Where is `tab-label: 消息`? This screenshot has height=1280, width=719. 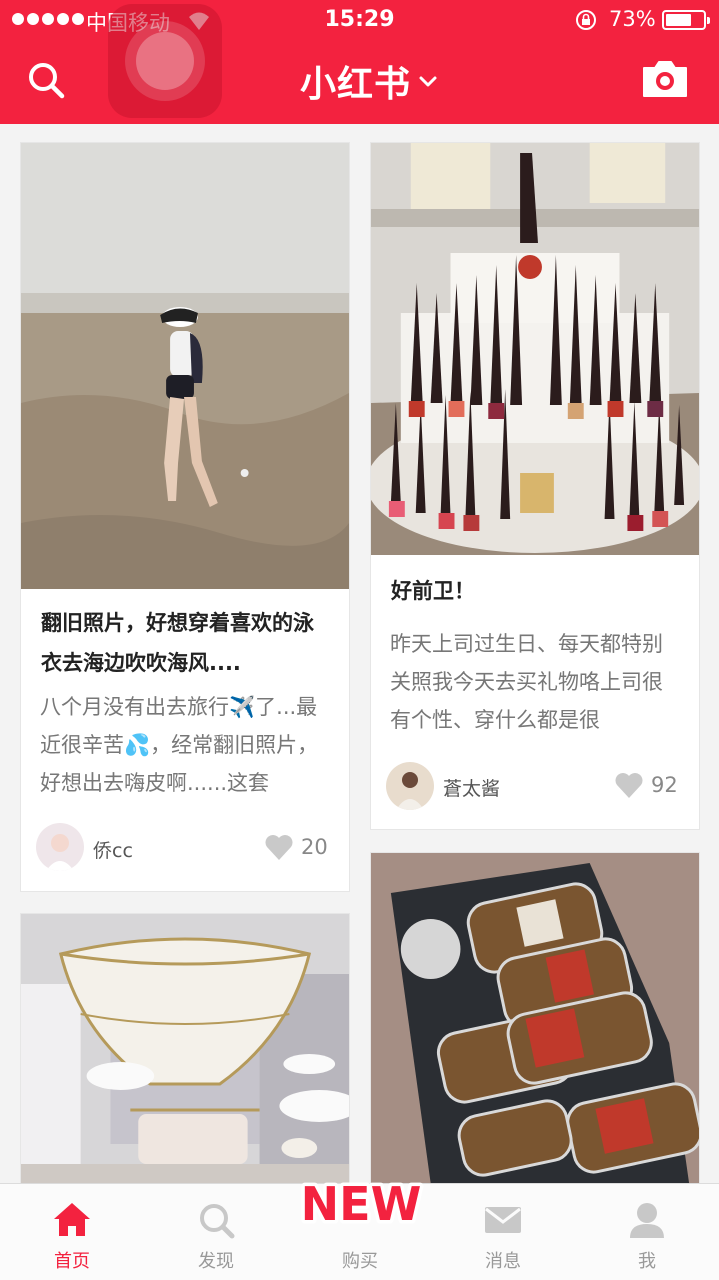
tab-label: 消息 is located at coordinates (503, 1261).